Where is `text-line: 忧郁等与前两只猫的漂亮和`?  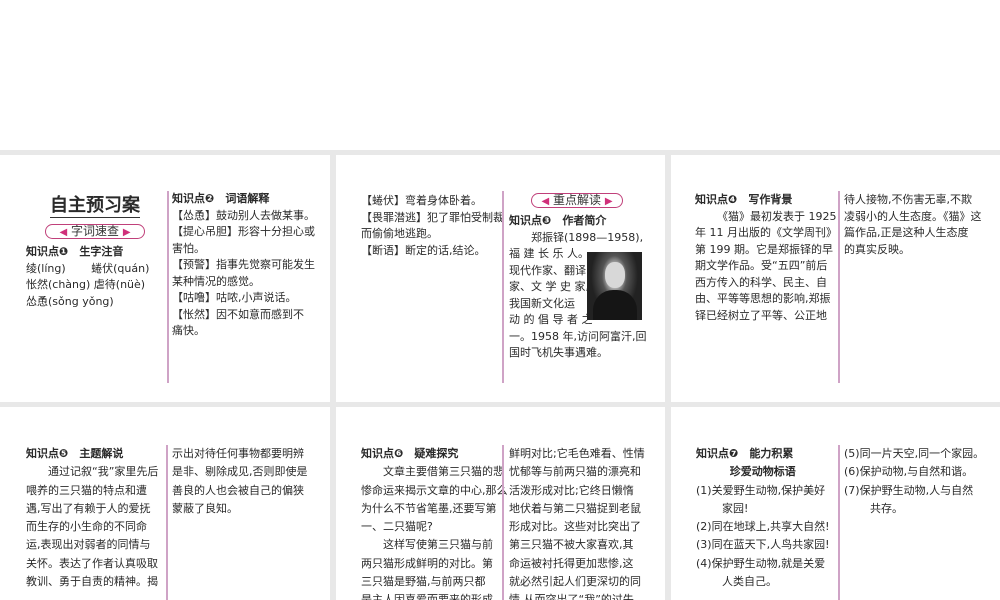 text-line: 忧郁等与前两只猫的漂亮和 is located at coordinates (575, 472).